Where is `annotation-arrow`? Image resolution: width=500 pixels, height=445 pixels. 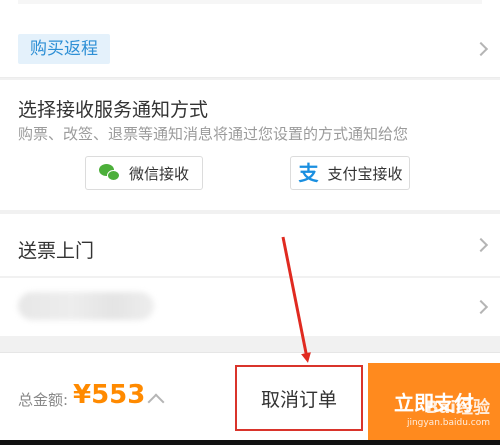 annotation-arrow is located at coordinates (296, 299).